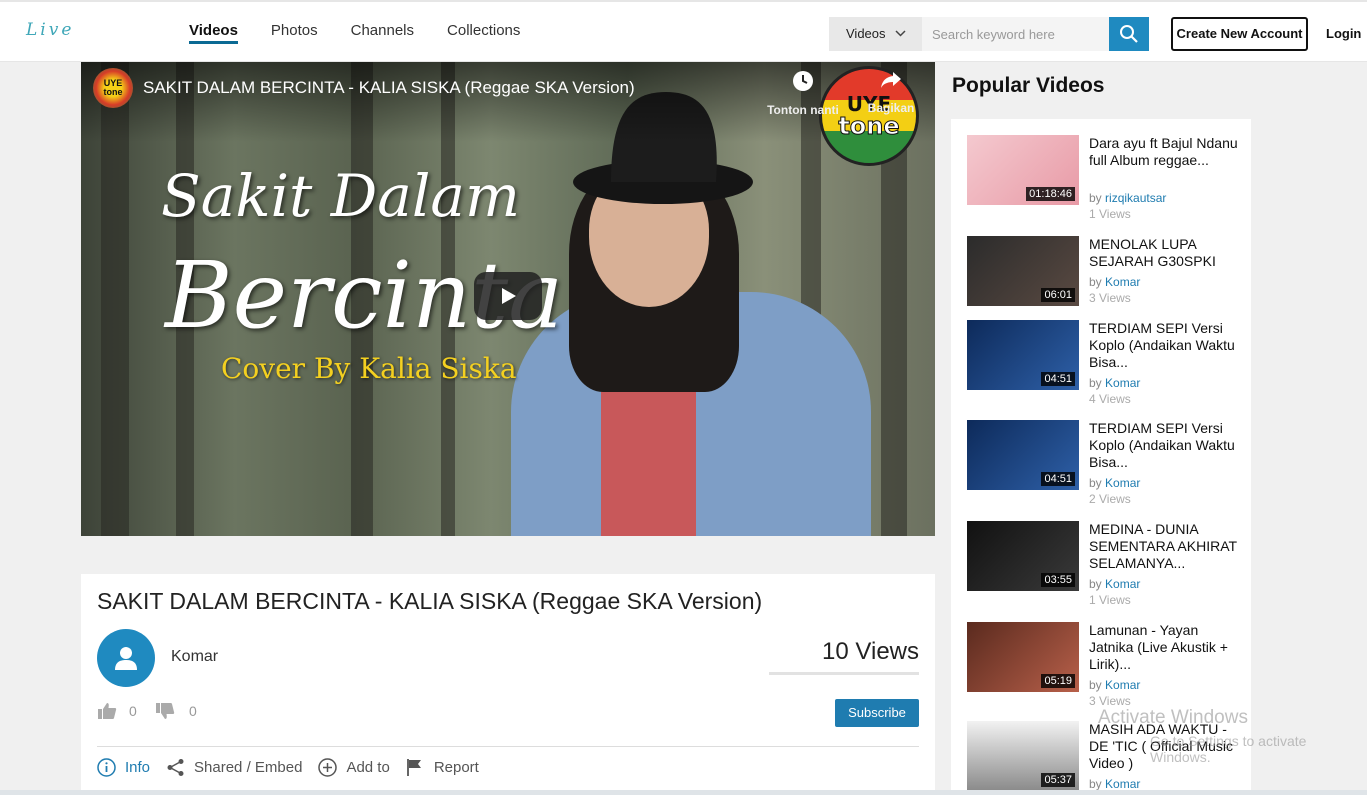  What do you see at coordinates (1343, 33) in the screenshot?
I see `login-link: Login` at bounding box center [1343, 33].